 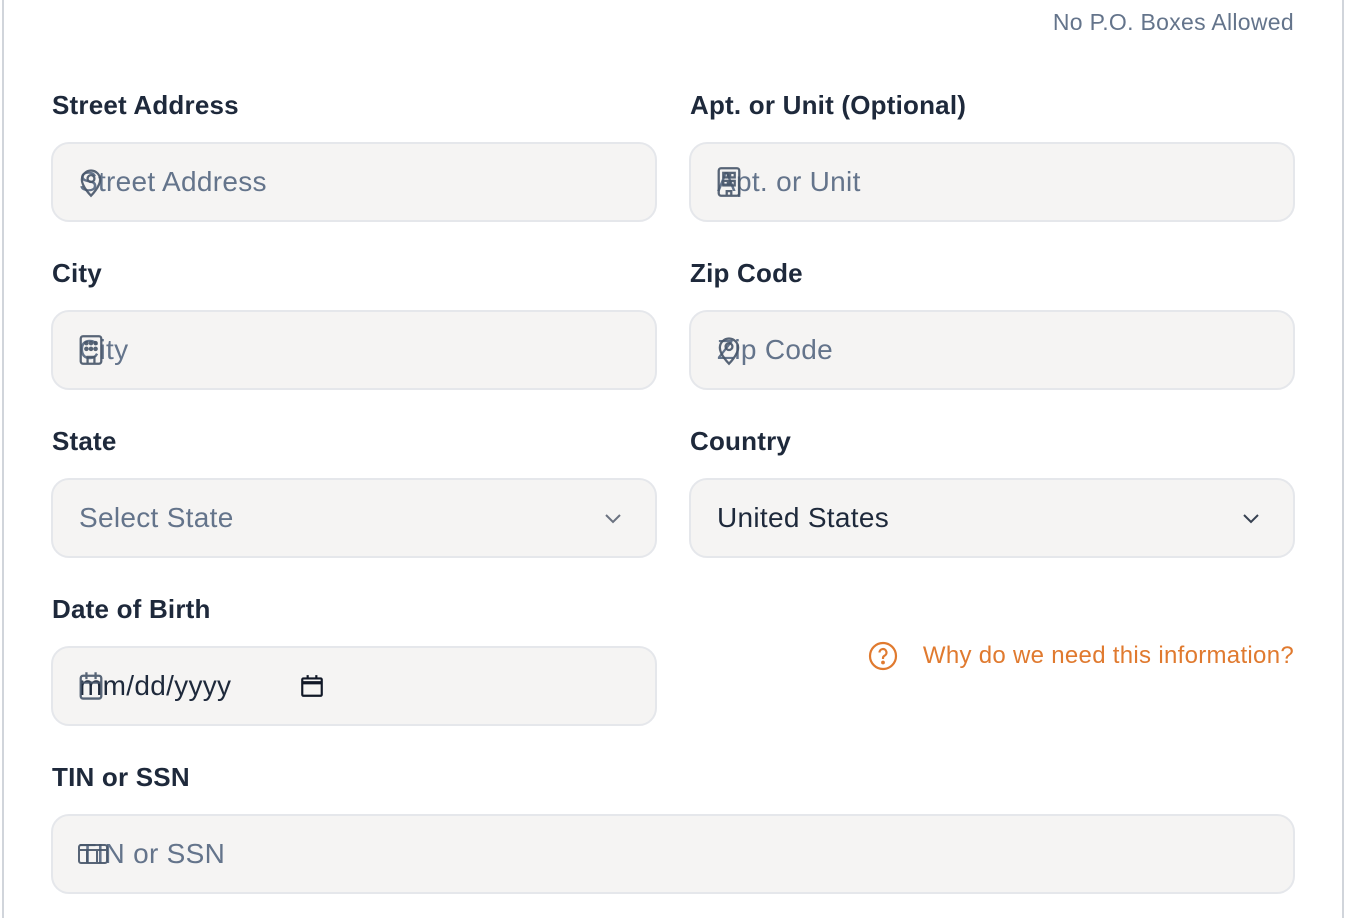 What do you see at coordinates (173, 181) in the screenshot?
I see `street-address-placeholder: Street Address` at bounding box center [173, 181].